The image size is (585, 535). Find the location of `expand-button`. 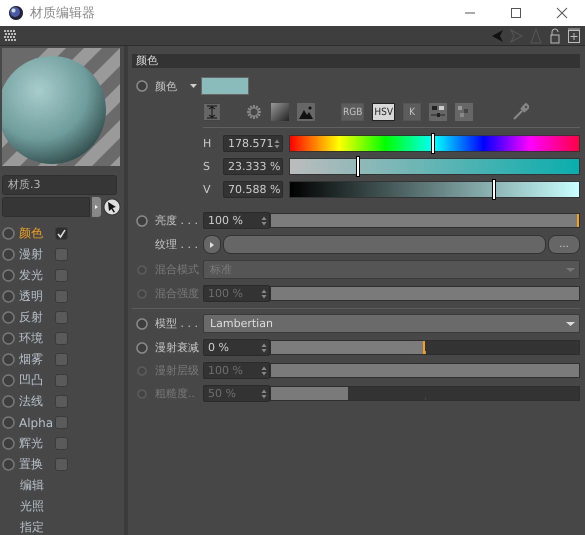

expand-button is located at coordinates (212, 244).